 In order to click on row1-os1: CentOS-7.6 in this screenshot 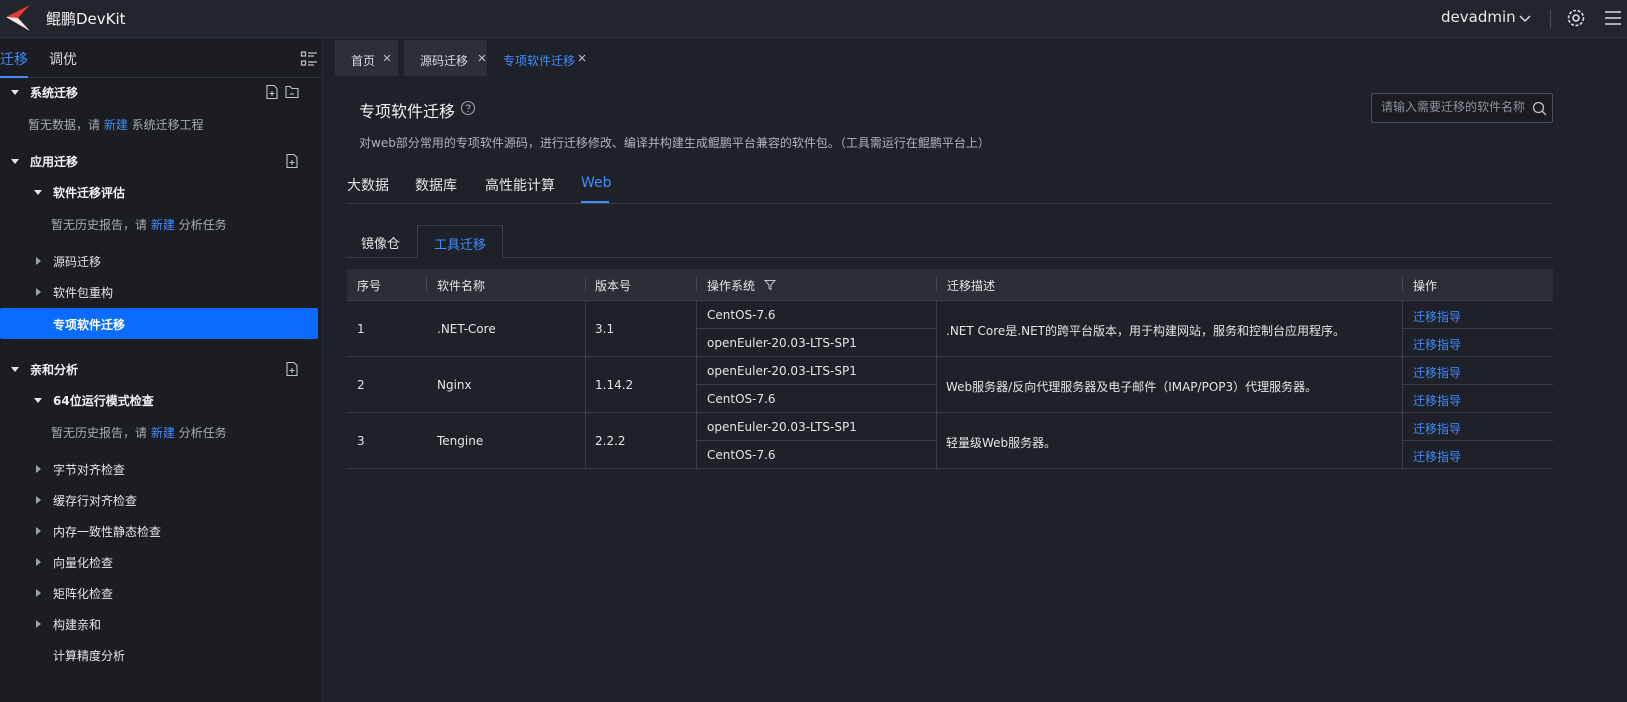, I will do `click(741, 315)`.